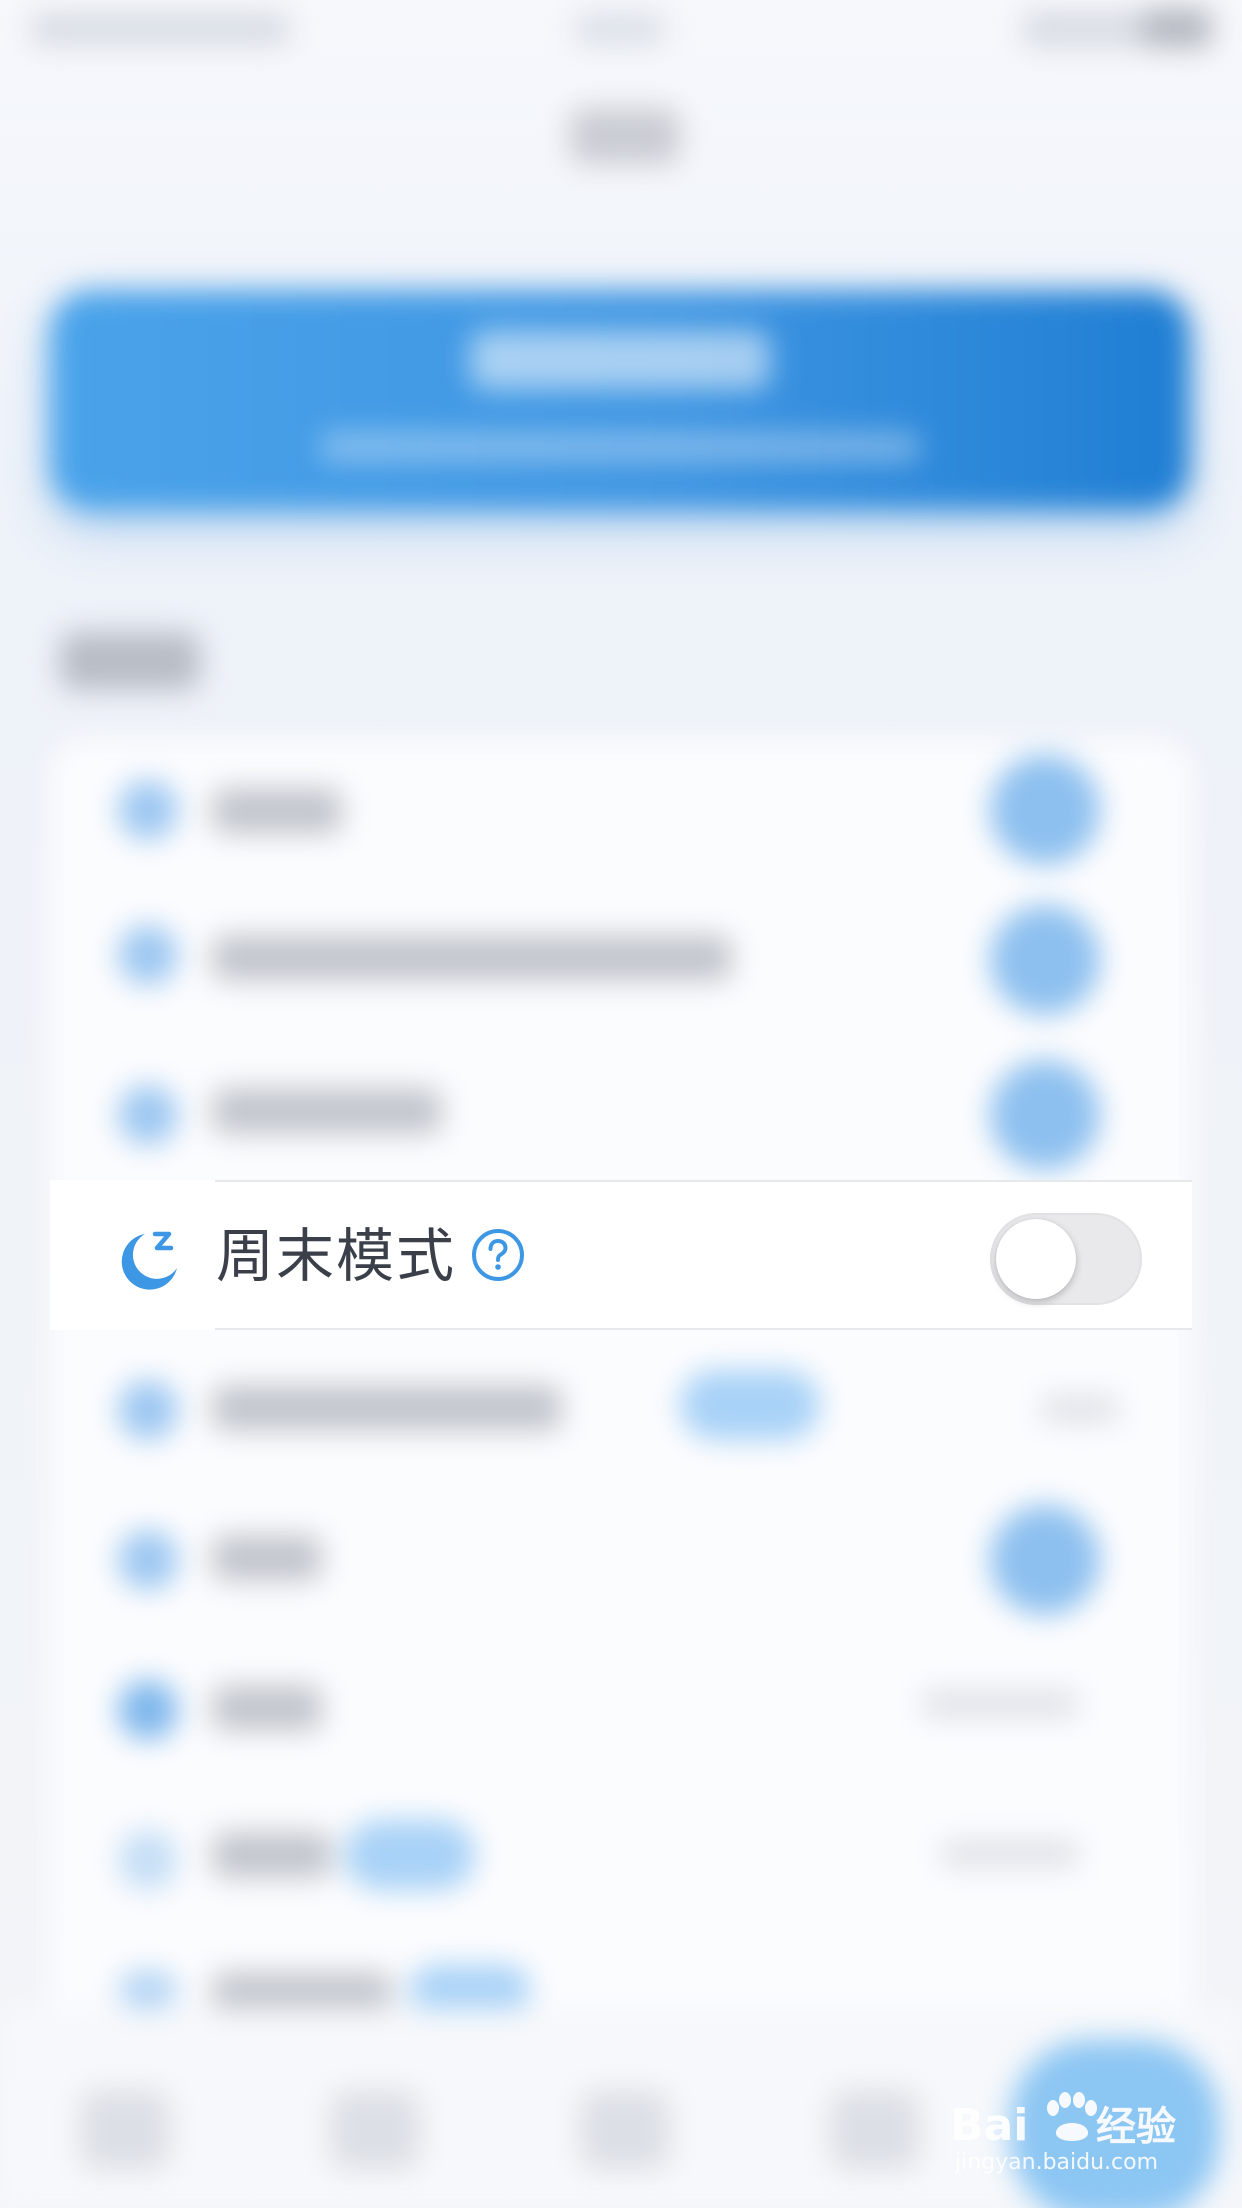 Image resolution: width=1242 pixels, height=2208 pixels. What do you see at coordinates (1036, 1259) in the screenshot?
I see `toggle-knob` at bounding box center [1036, 1259].